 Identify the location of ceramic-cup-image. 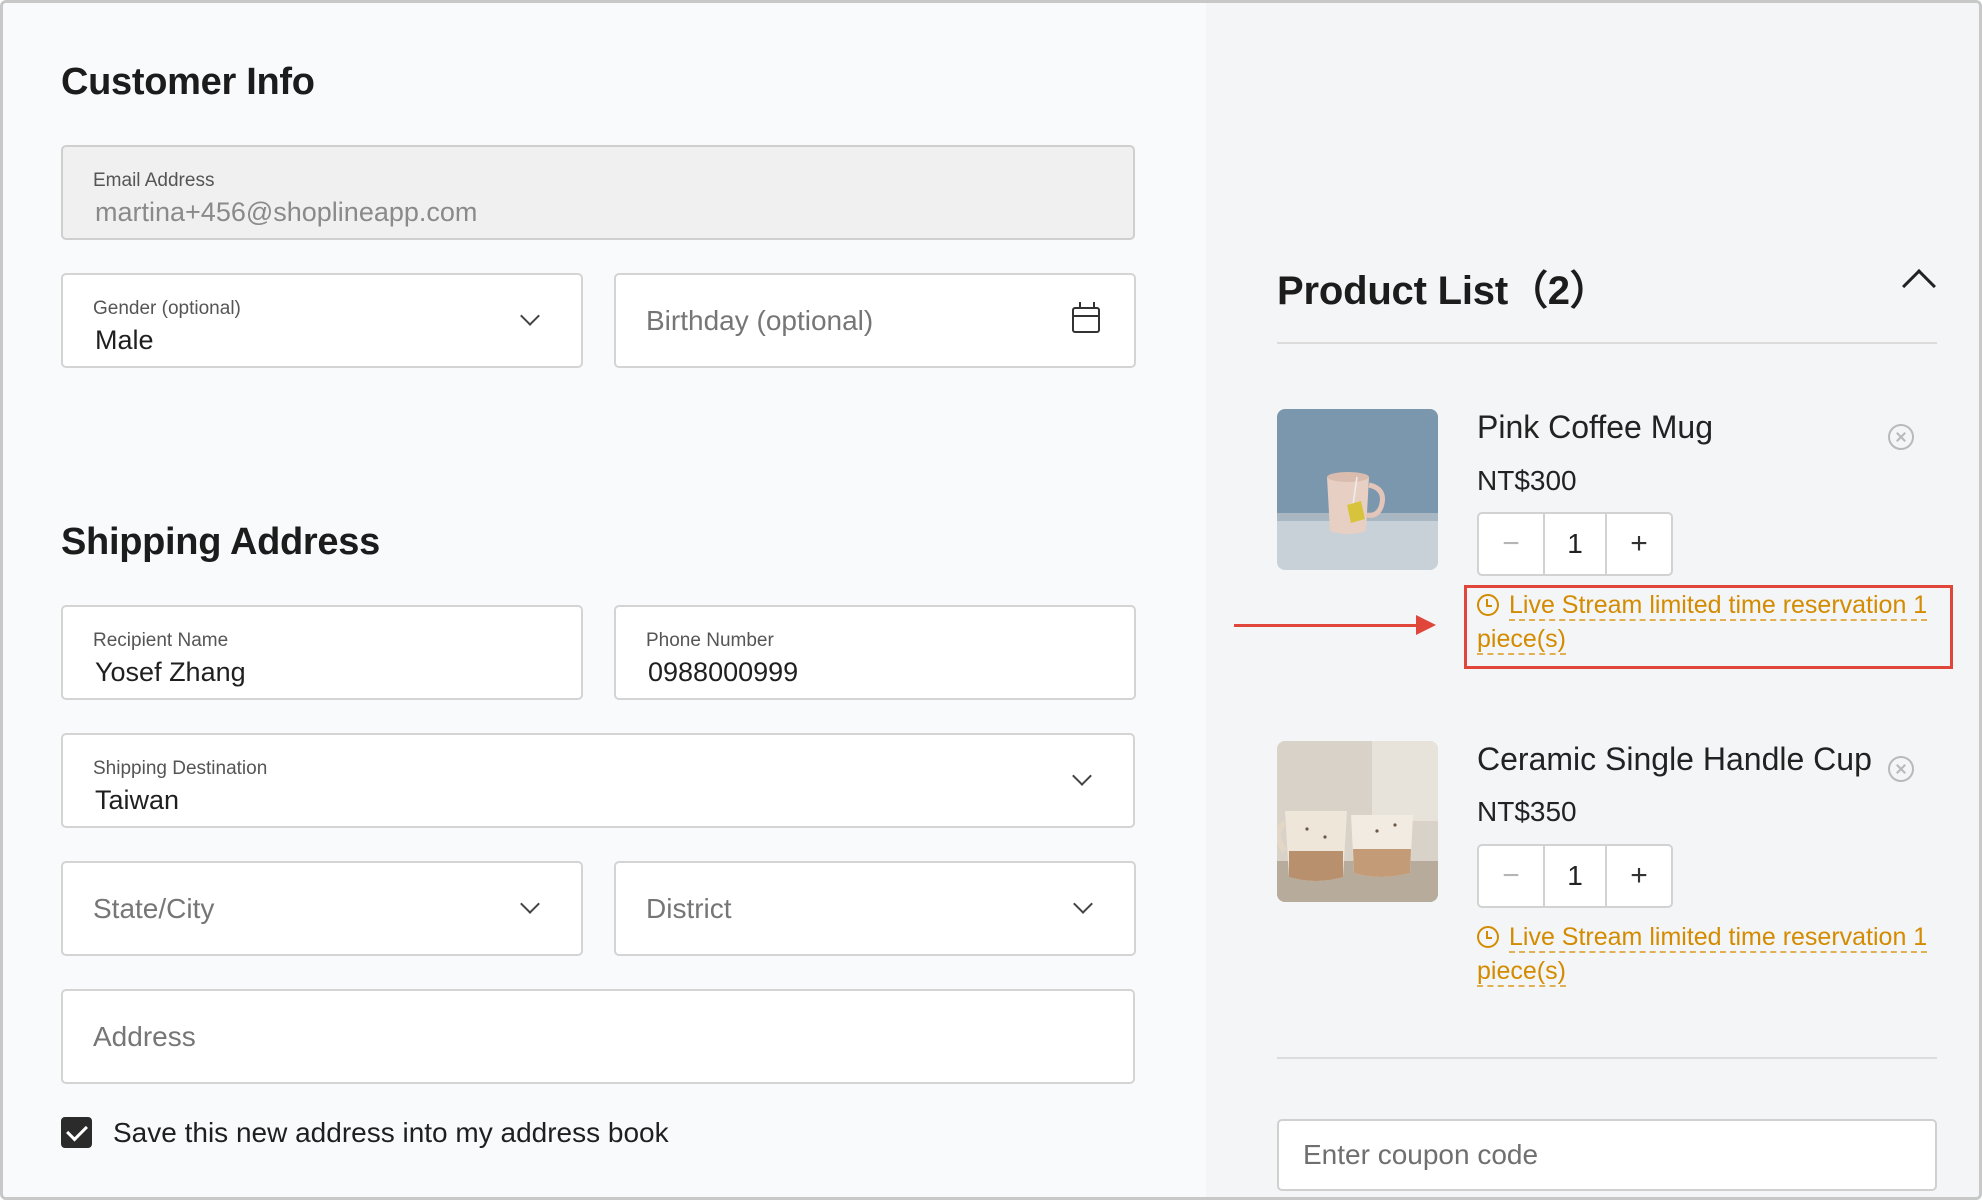
(1357, 821).